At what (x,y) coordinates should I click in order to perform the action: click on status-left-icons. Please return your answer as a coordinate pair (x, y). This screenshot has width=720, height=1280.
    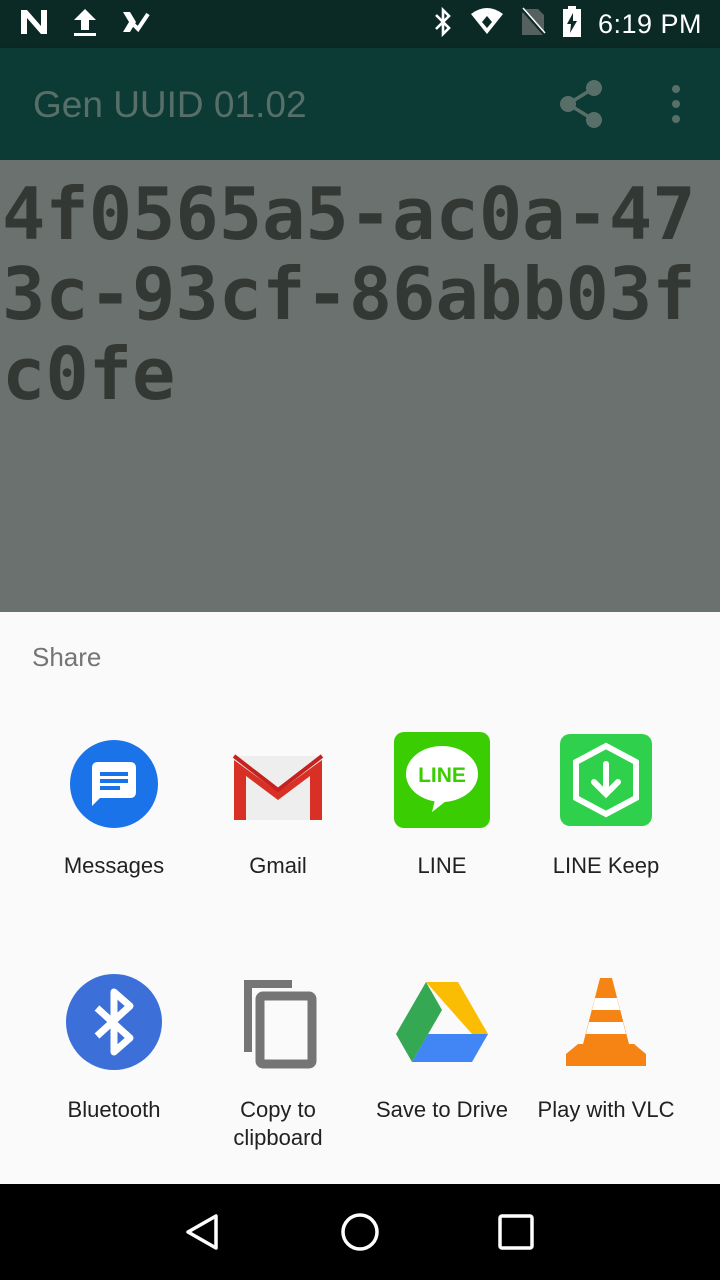
    Looking at the image, I should click on (84, 24).